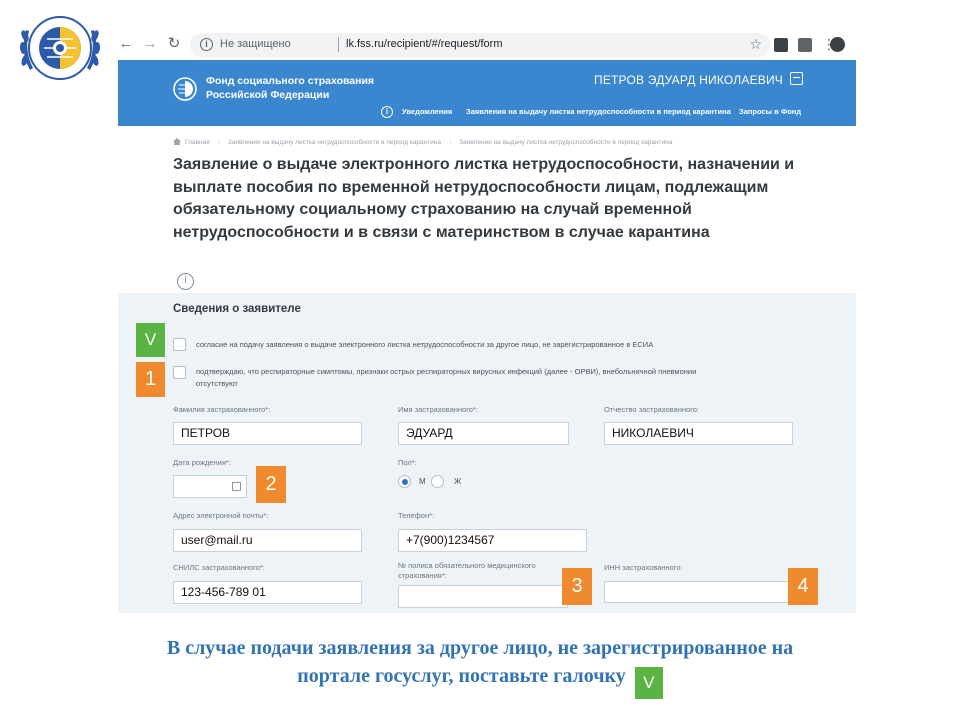 The image size is (960, 720). I want to click on gender-f-radio, so click(437, 481).